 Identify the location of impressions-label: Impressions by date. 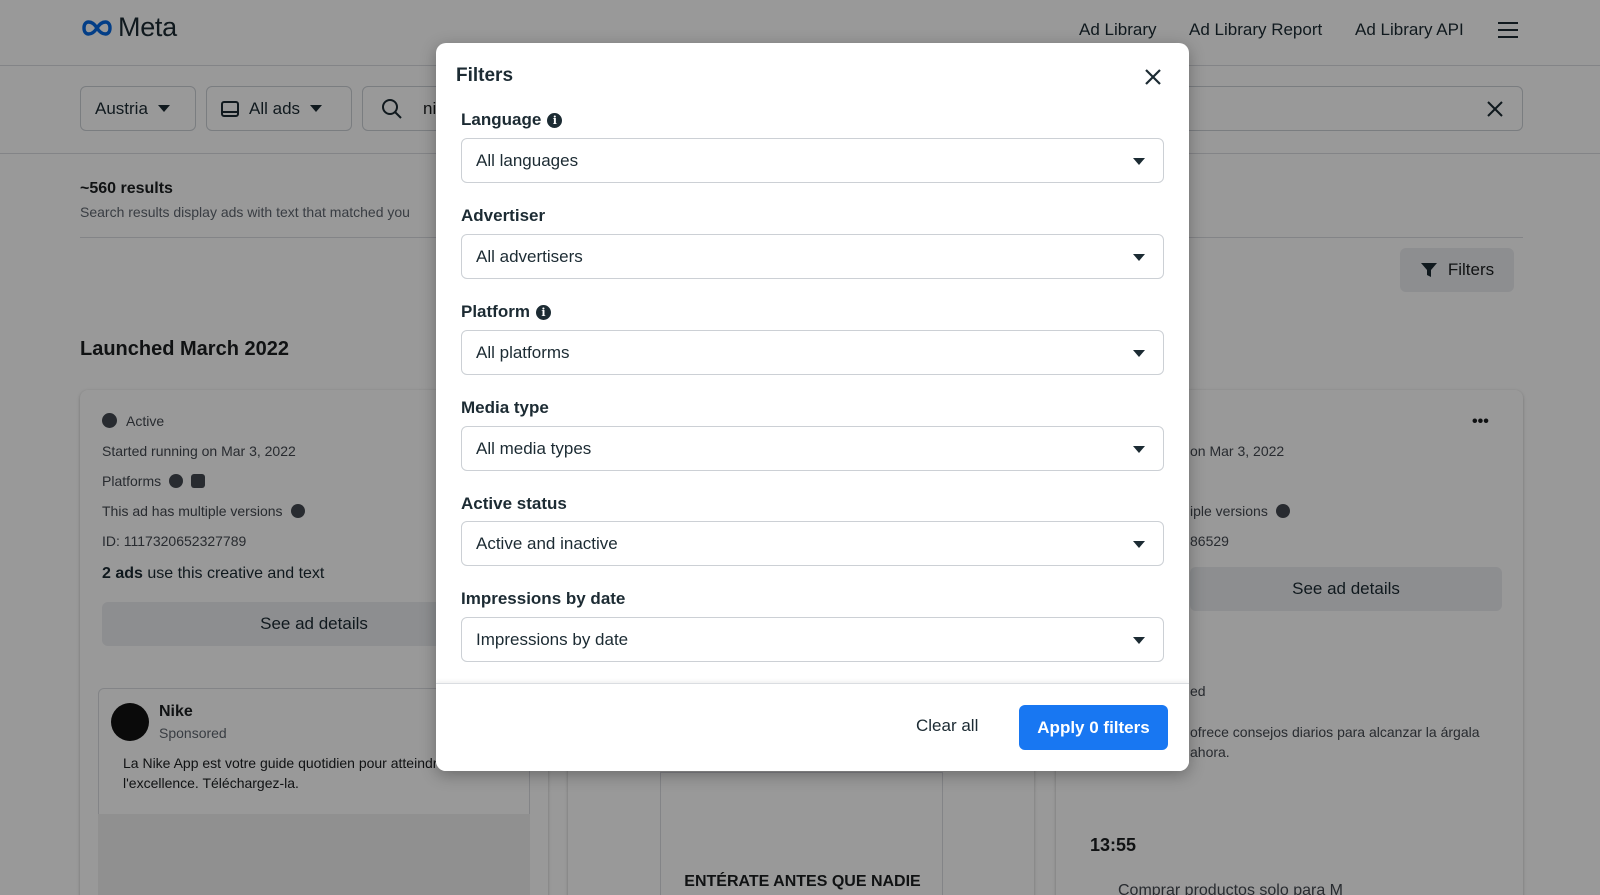
(543, 598).